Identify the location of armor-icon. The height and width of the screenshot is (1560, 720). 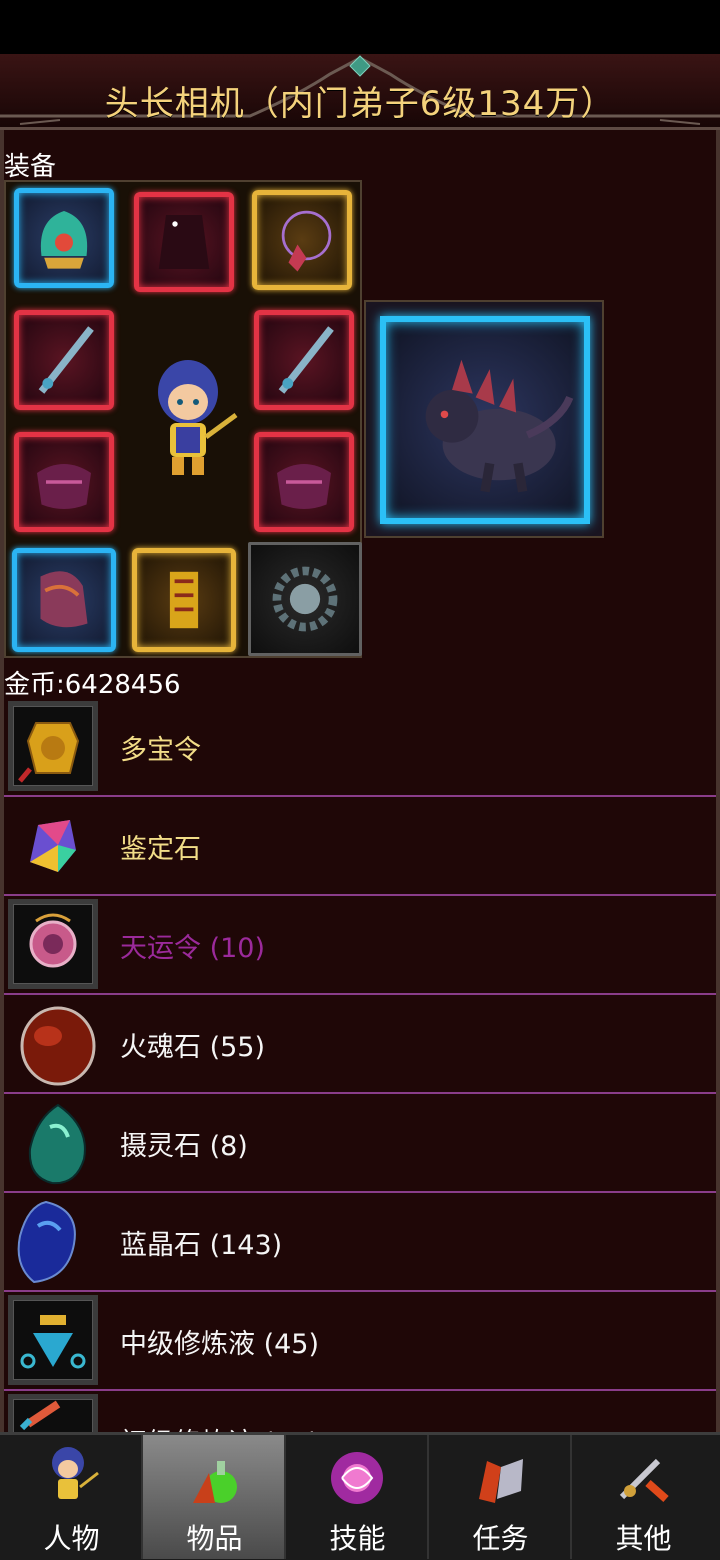
(184, 242).